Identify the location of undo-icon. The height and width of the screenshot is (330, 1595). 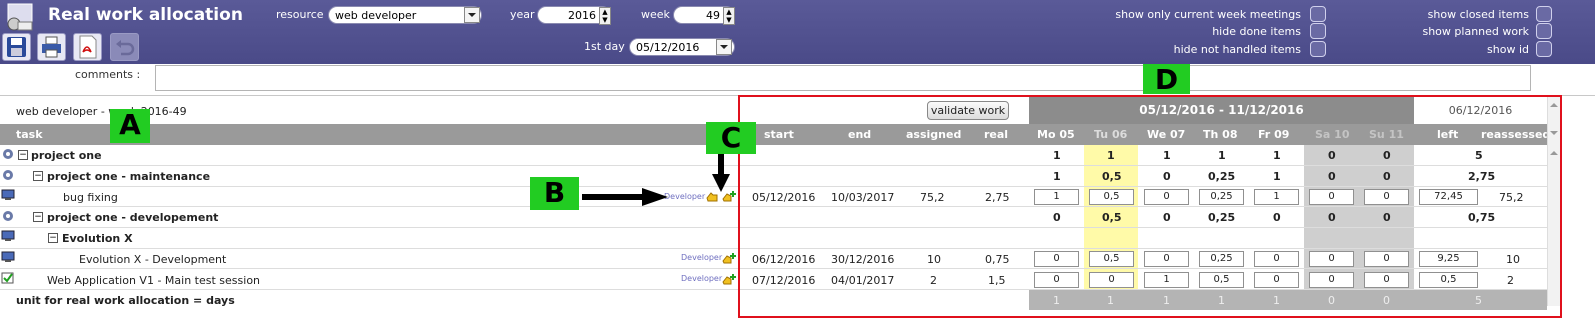
(125, 48).